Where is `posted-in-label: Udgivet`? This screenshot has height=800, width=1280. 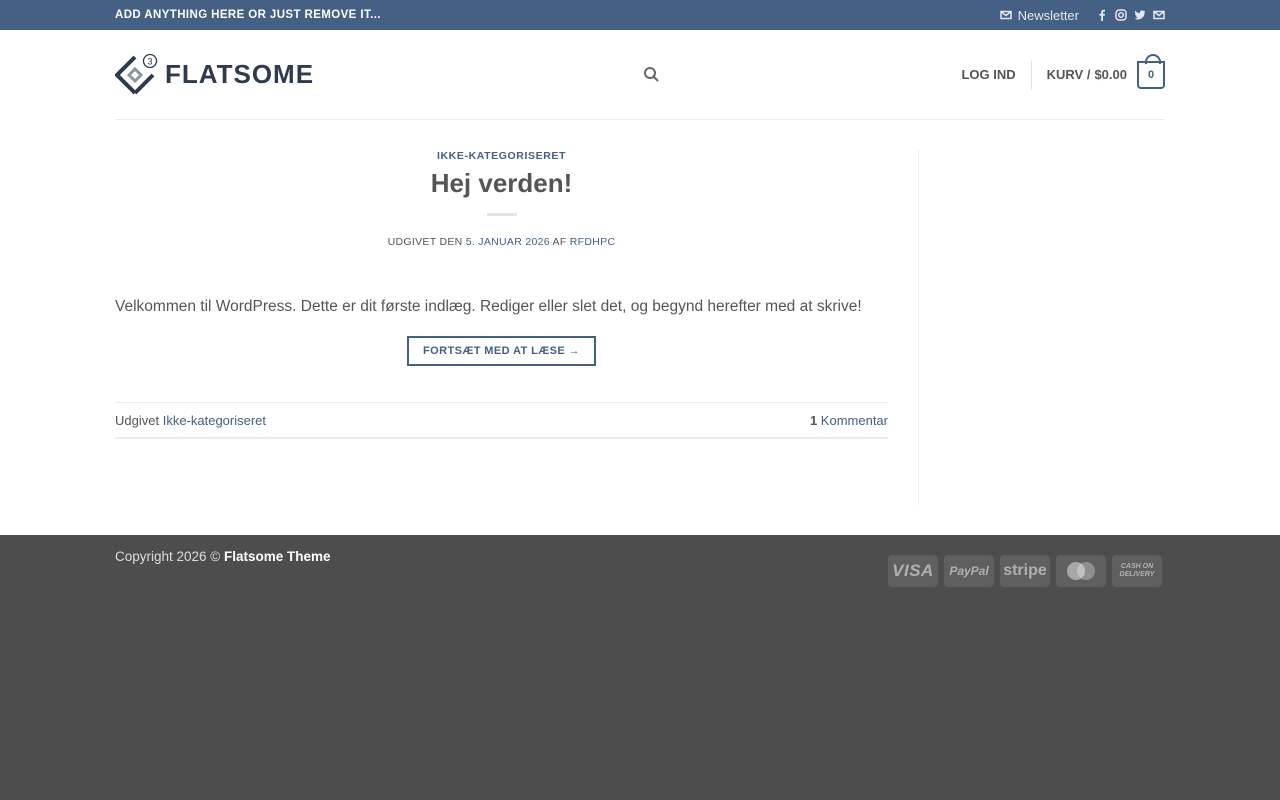
posted-in-label: Udgivet is located at coordinates (137, 420).